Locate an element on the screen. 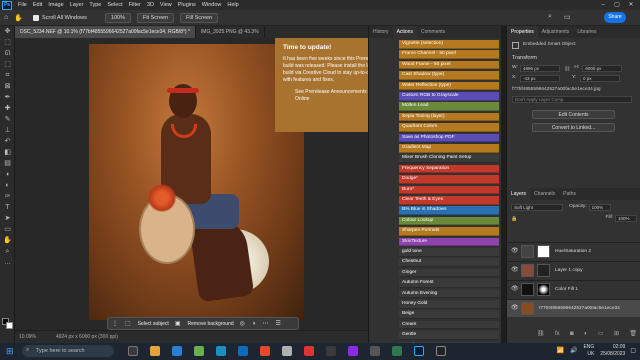 The width and height of the screenshot is (640, 360). network-icon: 📶 is located at coordinates (559, 351).